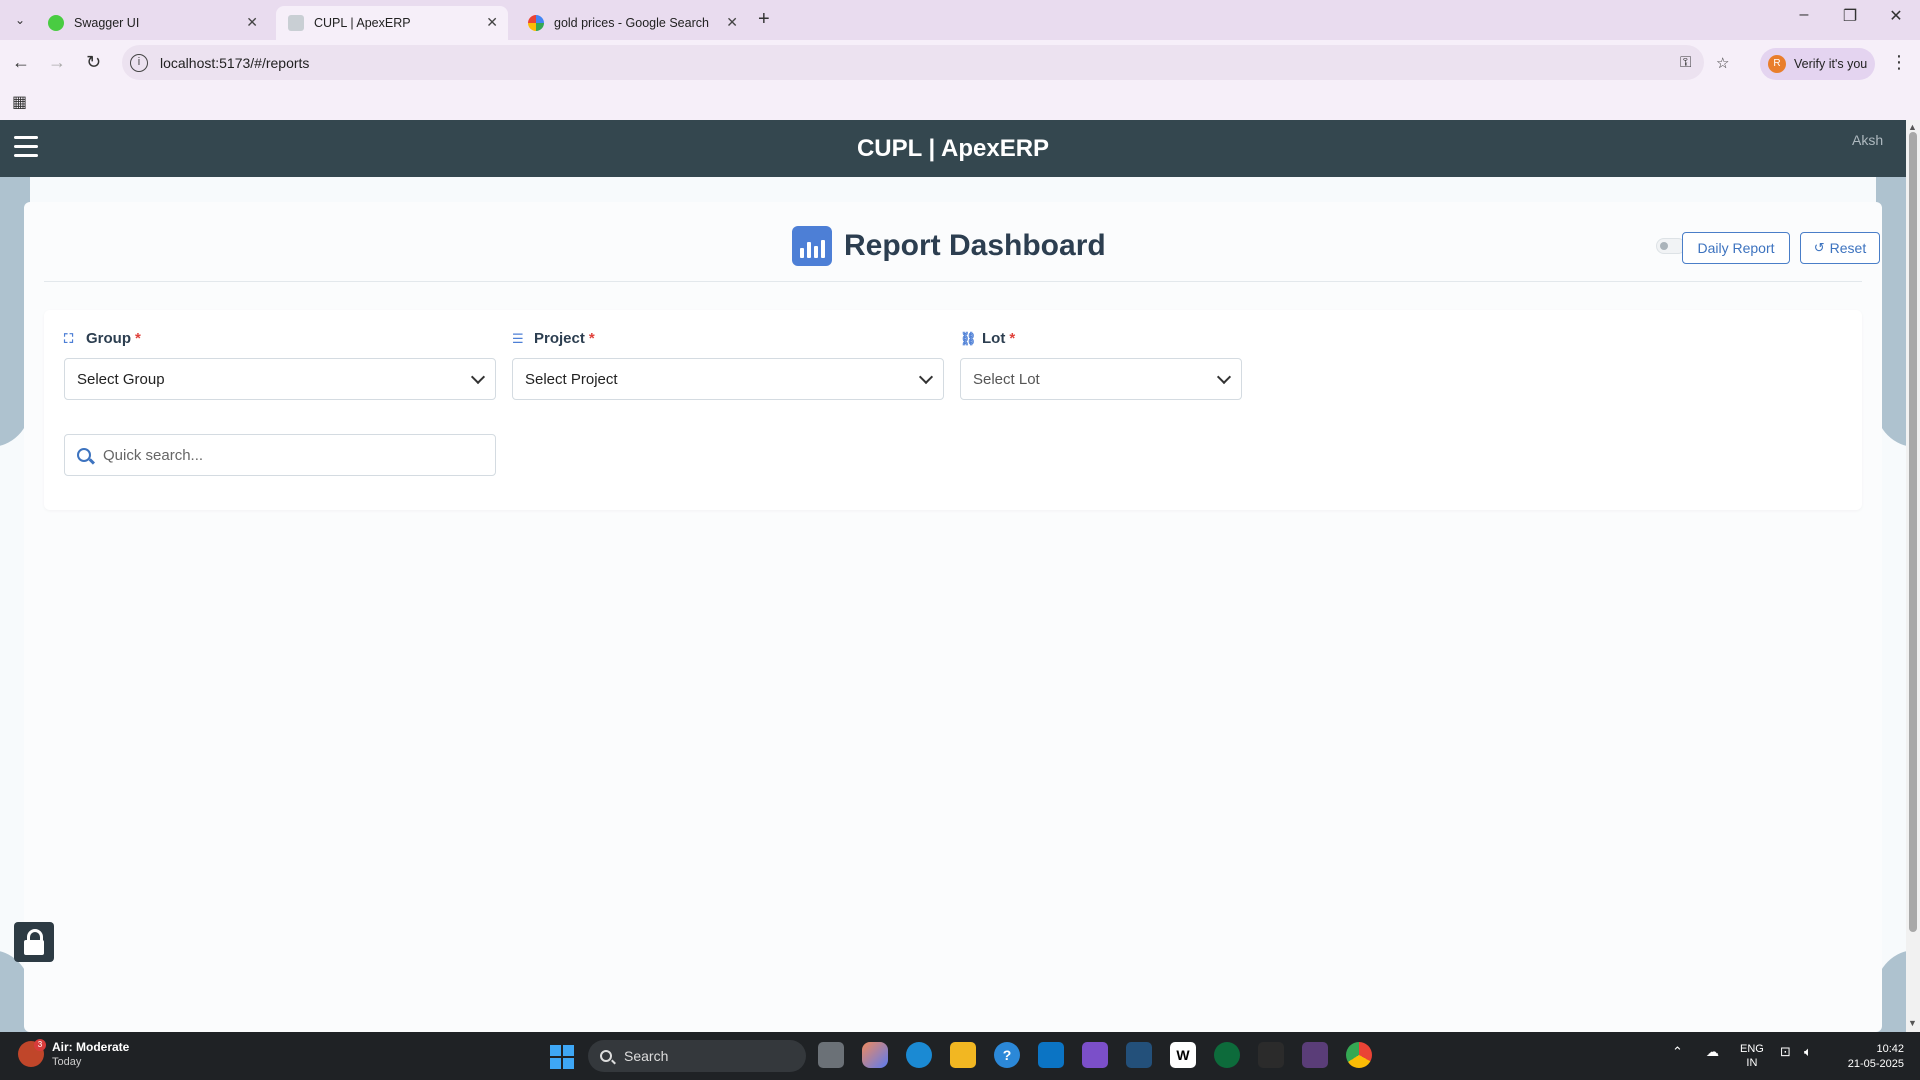 The height and width of the screenshot is (1080, 1920). What do you see at coordinates (1664, 246) in the screenshot?
I see `toggle-knob` at bounding box center [1664, 246].